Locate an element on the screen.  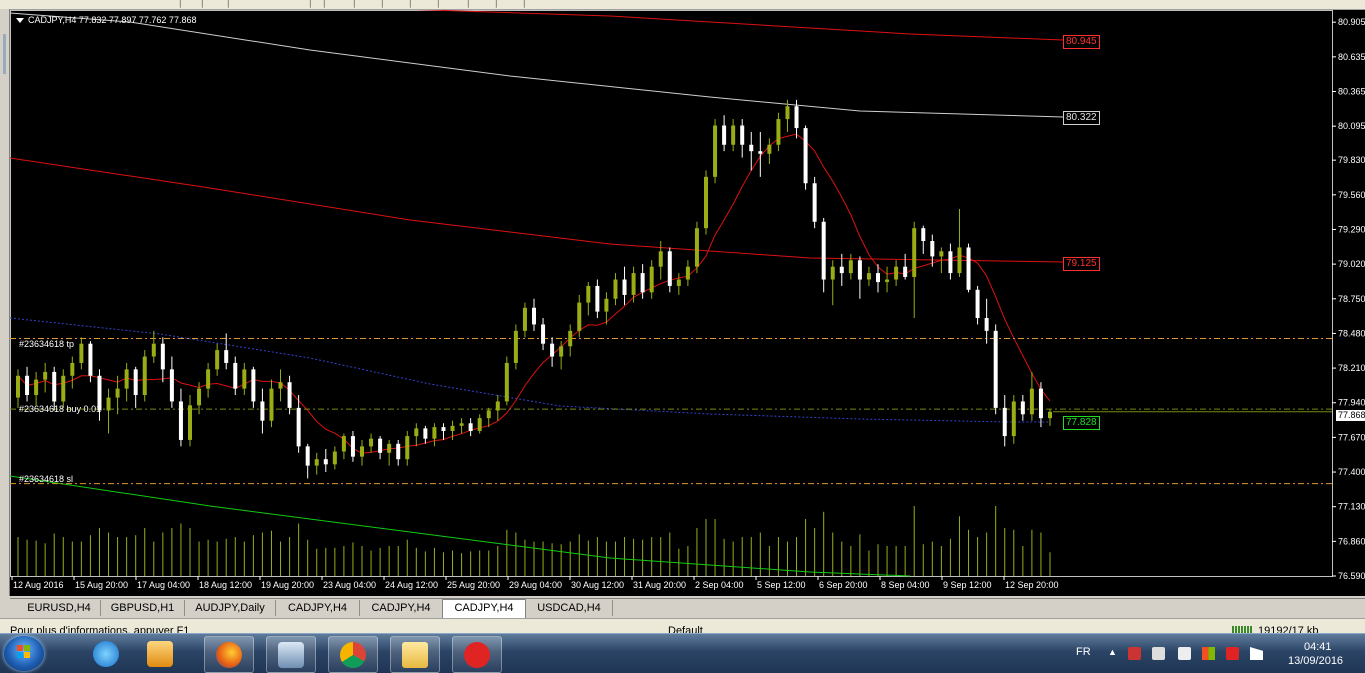
chrome-button is located at coordinates (353, 654).